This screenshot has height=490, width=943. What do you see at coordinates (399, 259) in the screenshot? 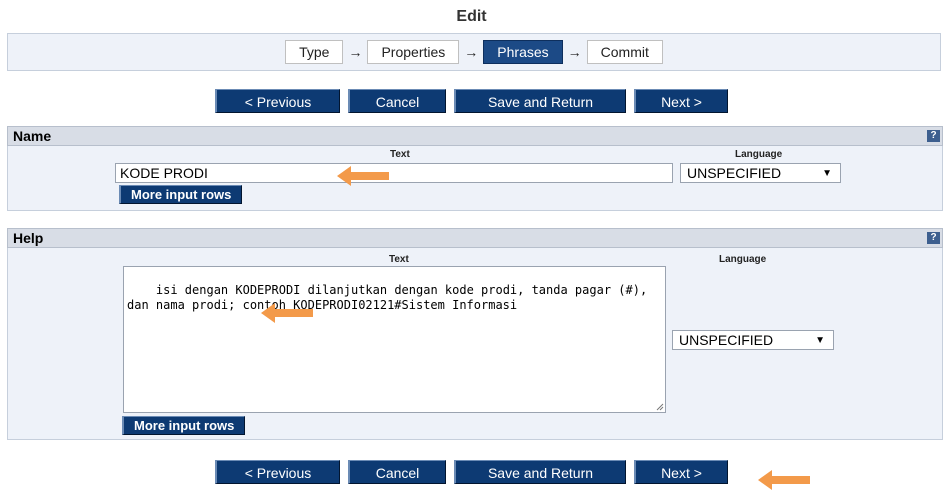
I see `help-text-column-header: Text` at bounding box center [399, 259].